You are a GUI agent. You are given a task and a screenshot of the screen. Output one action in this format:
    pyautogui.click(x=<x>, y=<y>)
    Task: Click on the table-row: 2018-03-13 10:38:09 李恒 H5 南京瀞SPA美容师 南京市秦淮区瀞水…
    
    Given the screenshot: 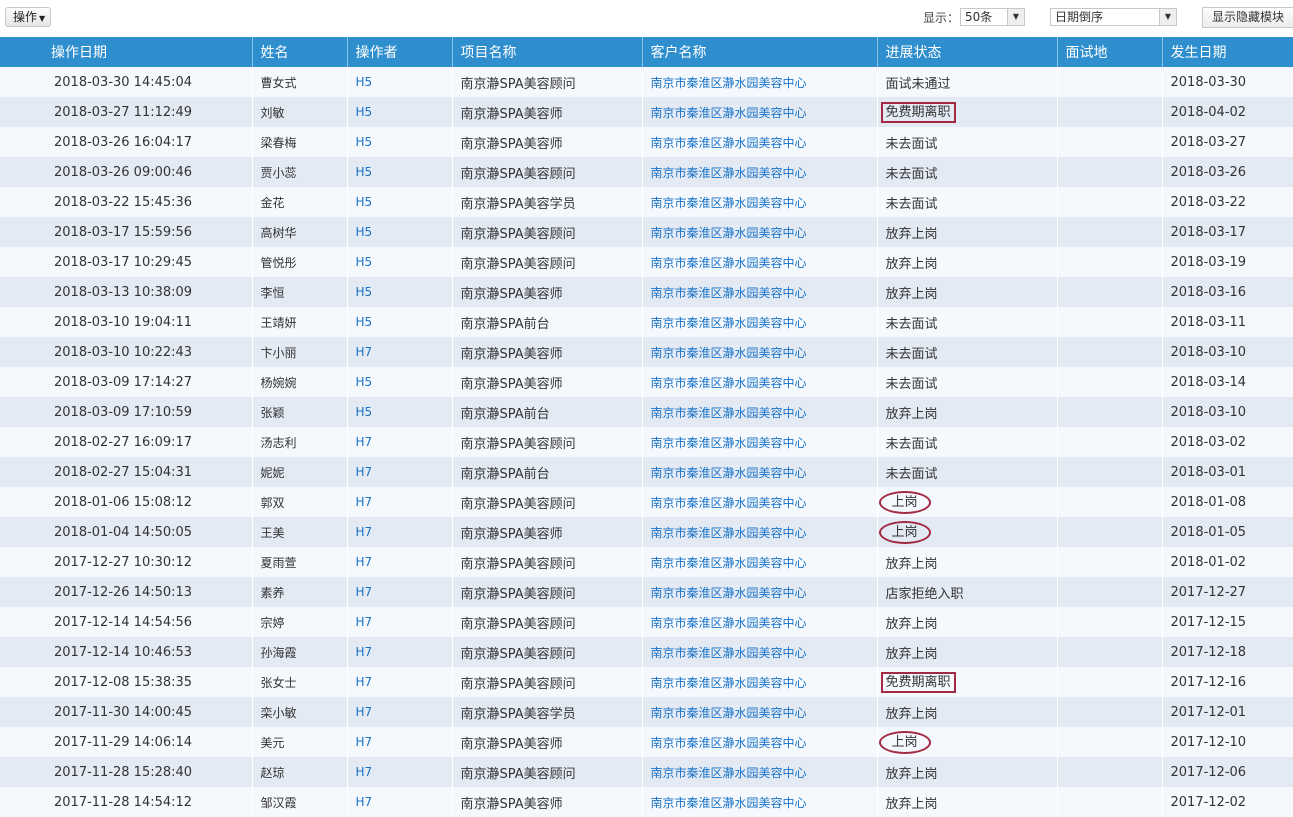 What is the action you would take?
    pyautogui.click(x=646, y=292)
    